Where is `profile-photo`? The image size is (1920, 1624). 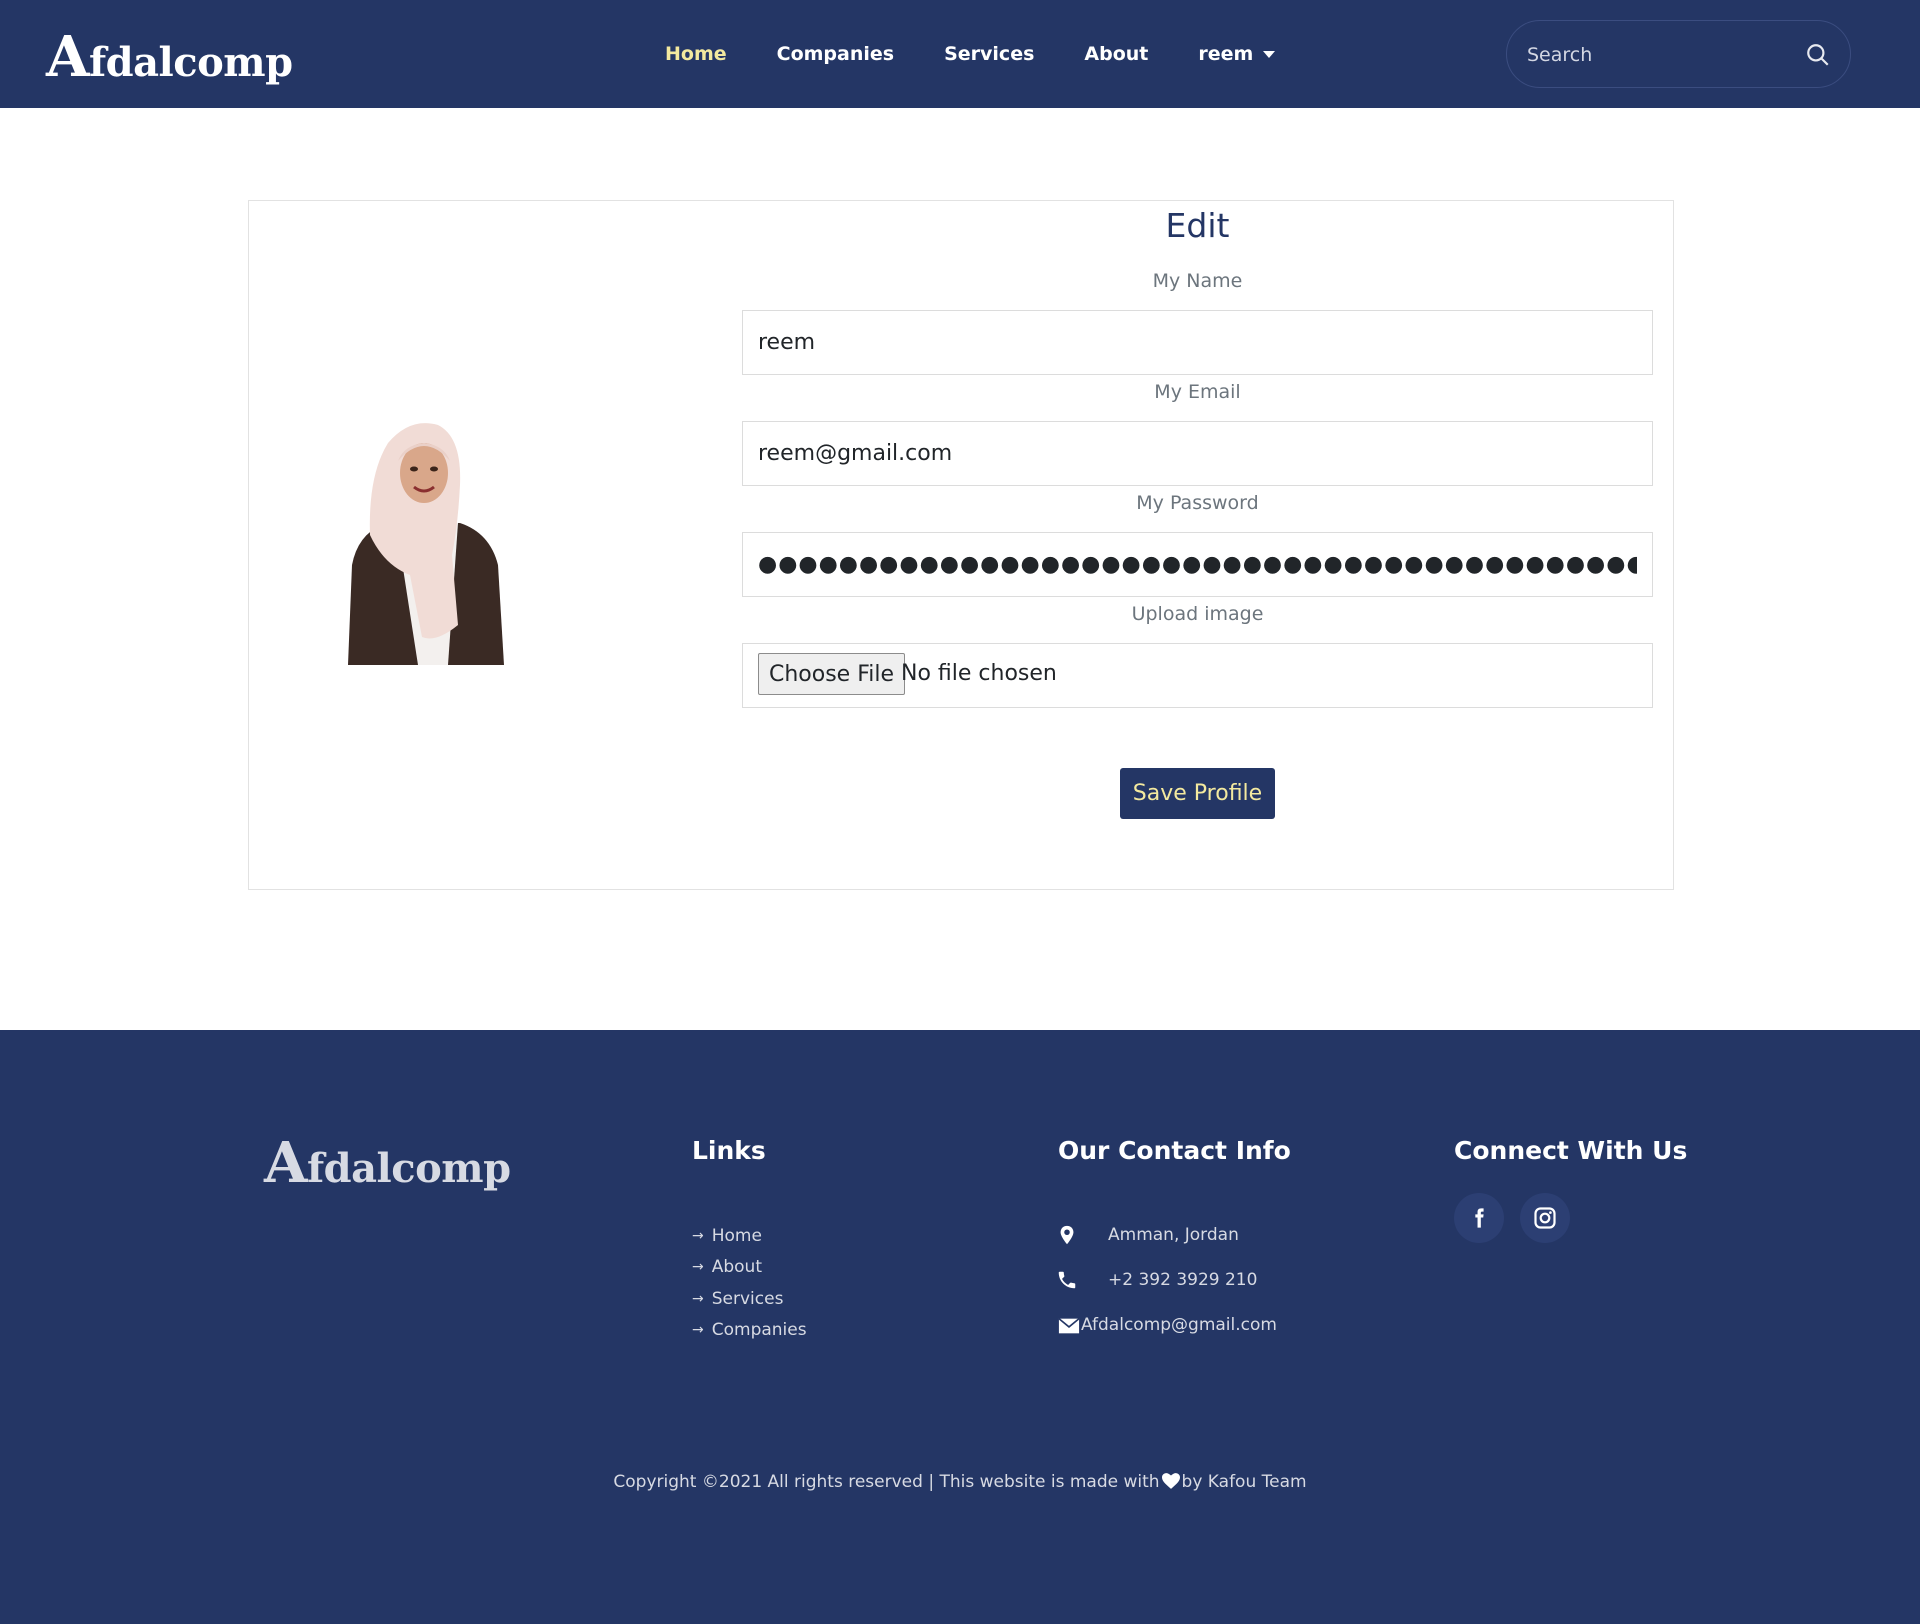 profile-photo is located at coordinates (426, 544).